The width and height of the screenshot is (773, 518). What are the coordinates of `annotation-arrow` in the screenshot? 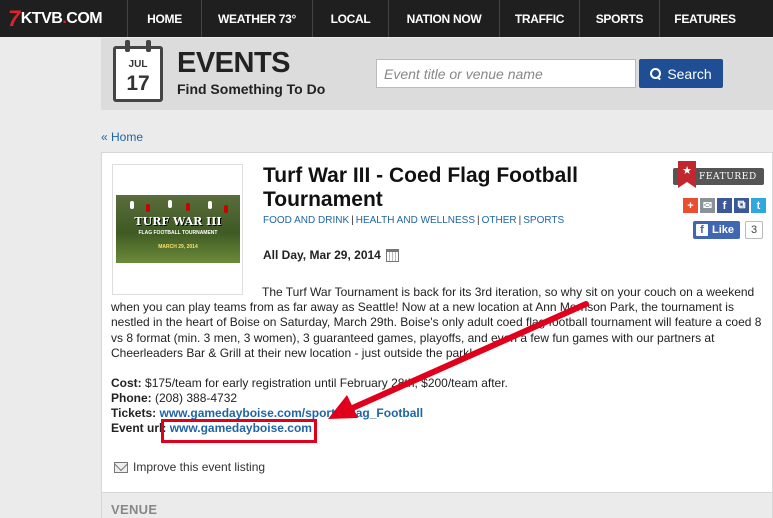 It's located at (458, 360).